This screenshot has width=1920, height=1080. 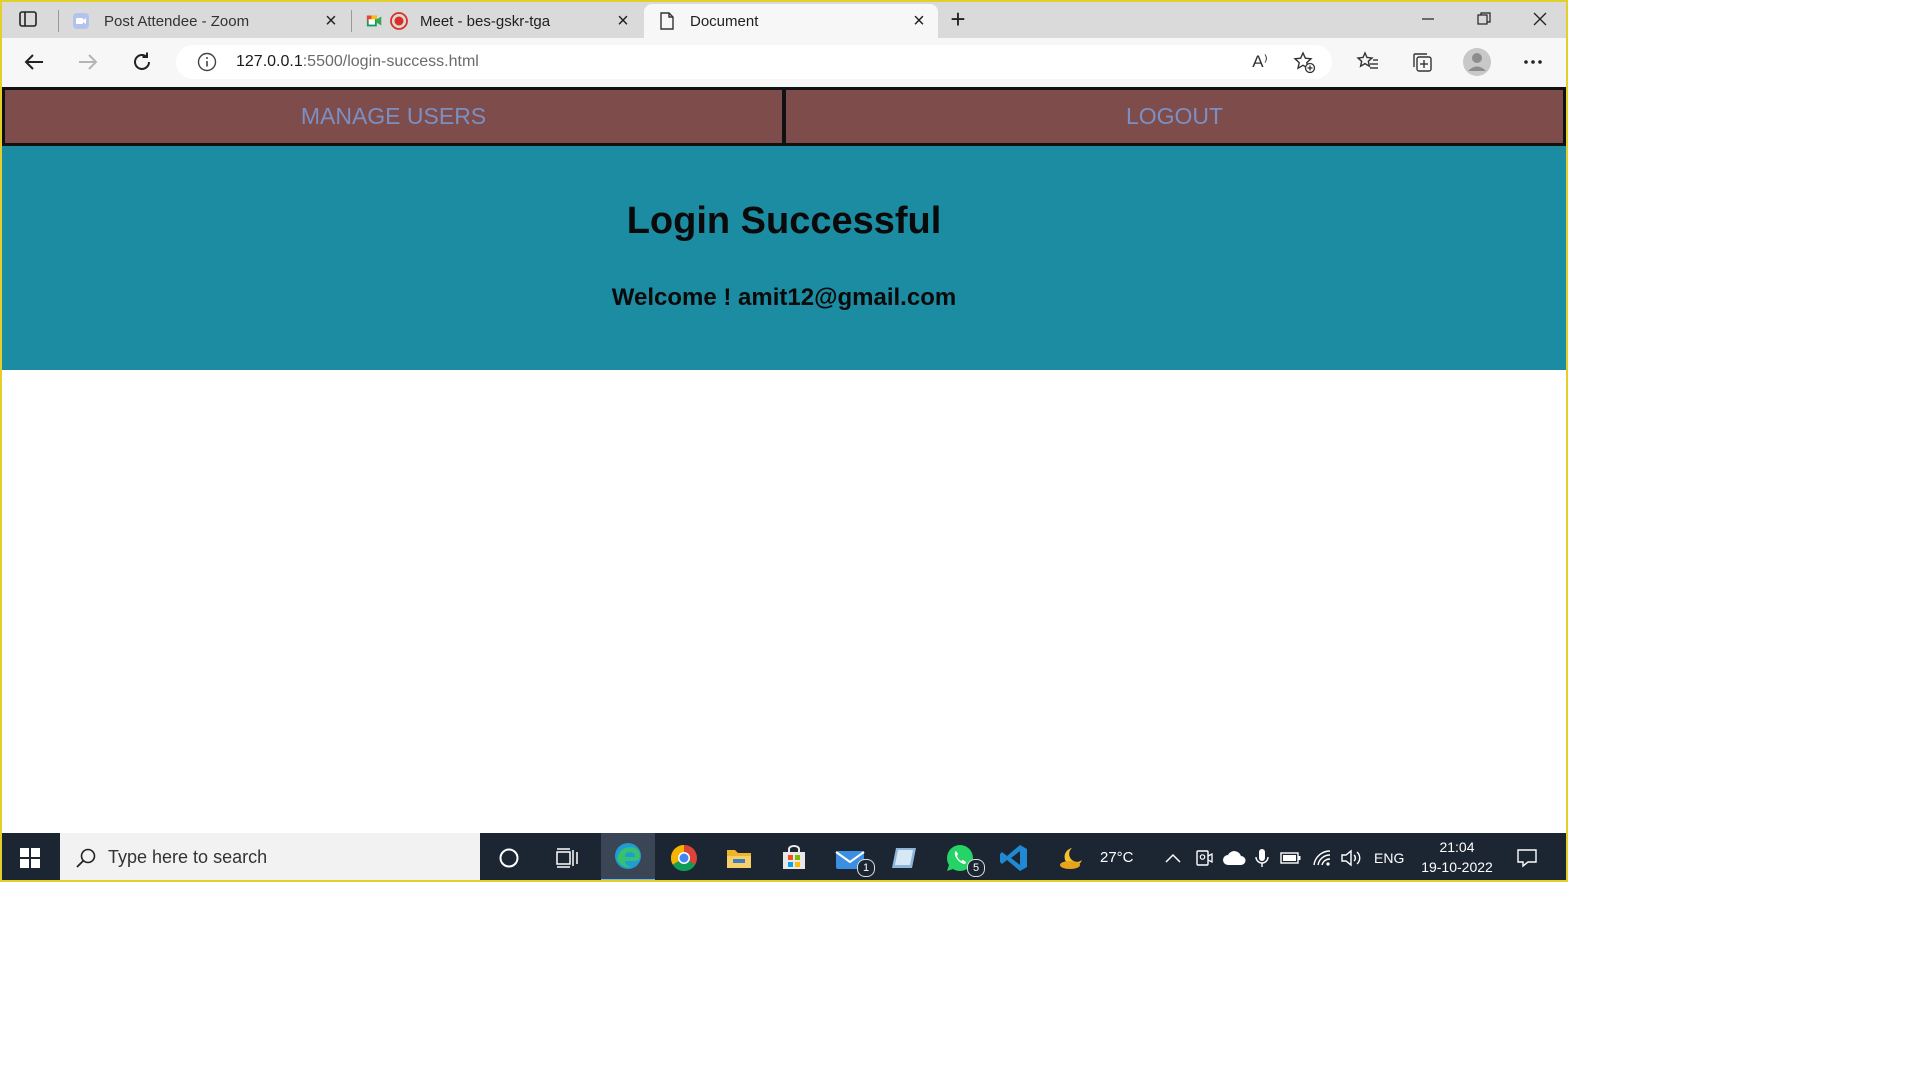 I want to click on url-path: :5500/login-success.html, so click(x=390, y=61).